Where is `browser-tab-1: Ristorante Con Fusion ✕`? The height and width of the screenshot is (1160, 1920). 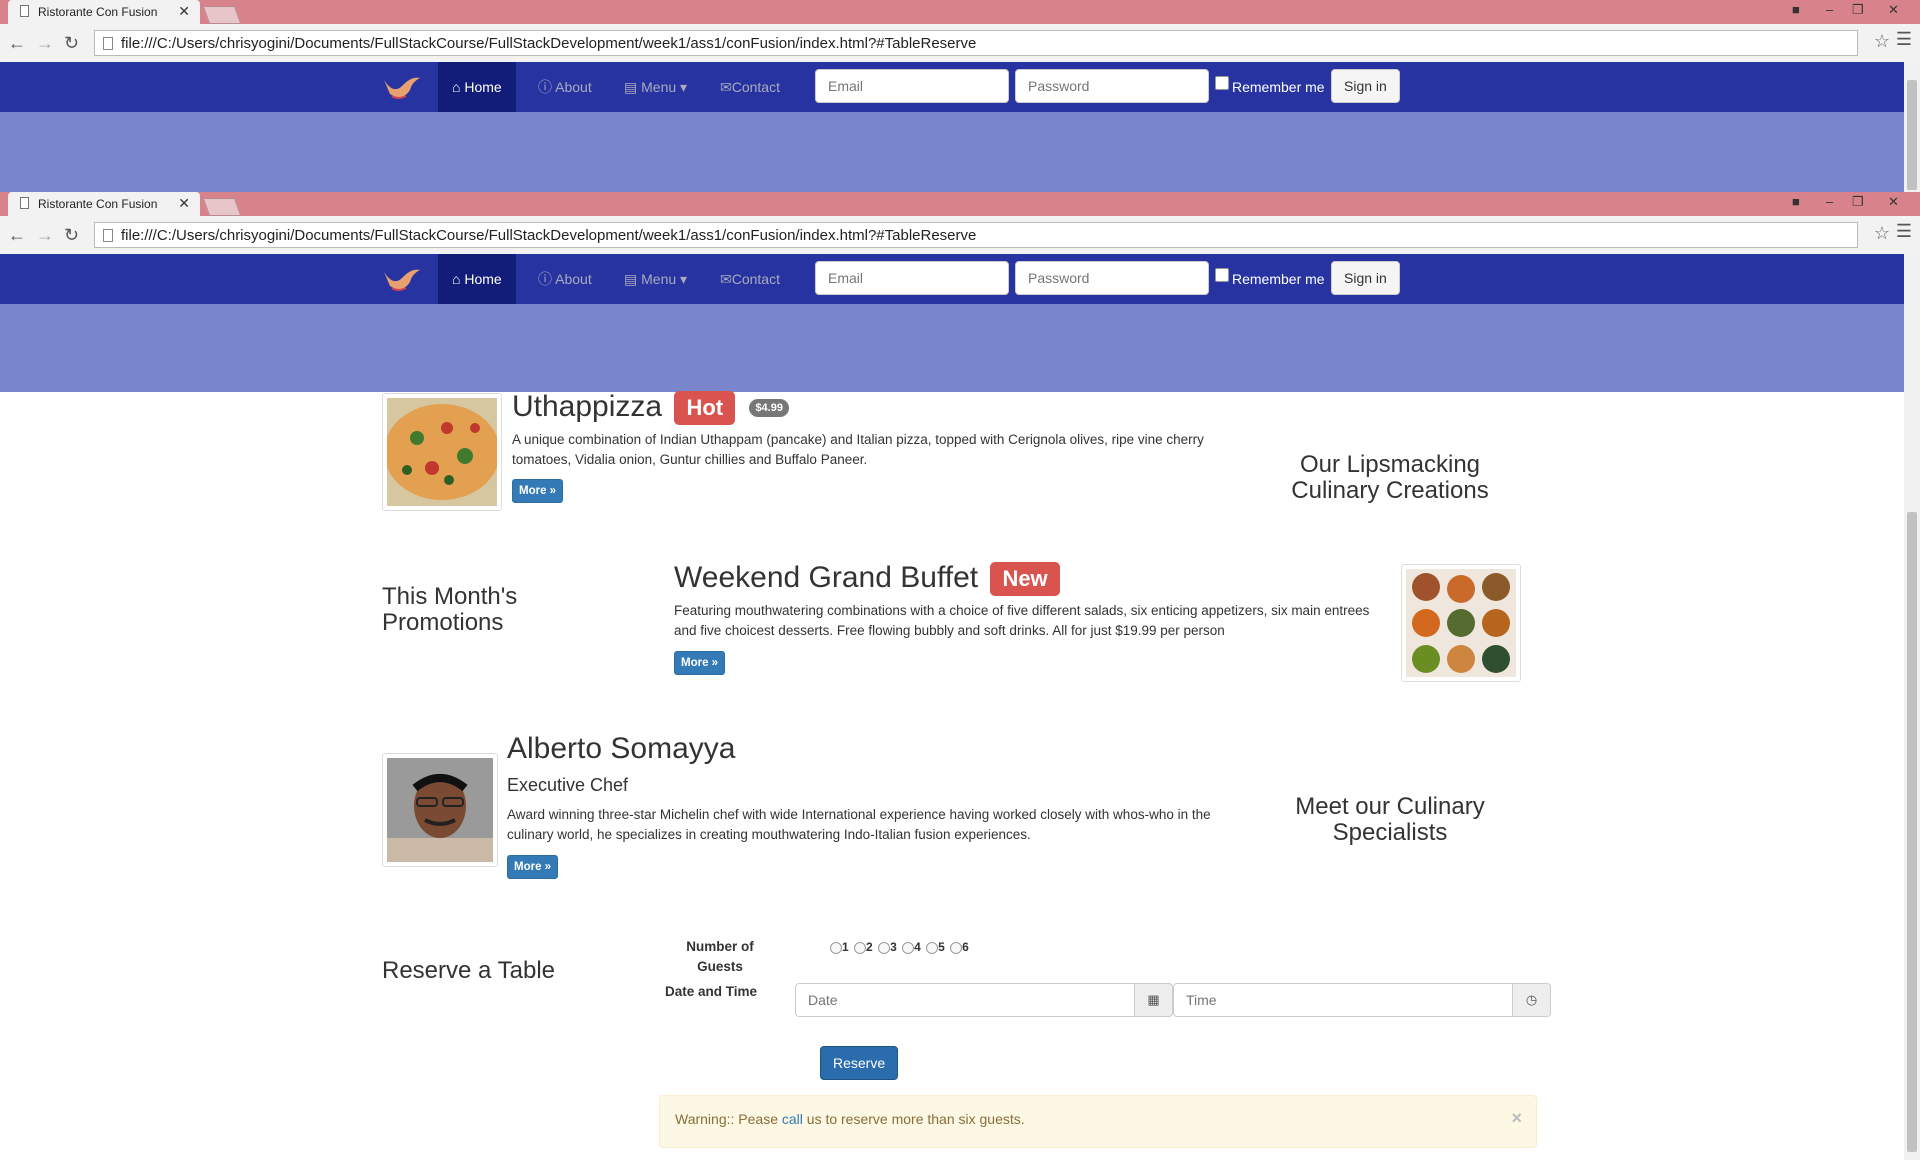 browser-tab-1: Ristorante Con Fusion ✕ is located at coordinates (104, 12).